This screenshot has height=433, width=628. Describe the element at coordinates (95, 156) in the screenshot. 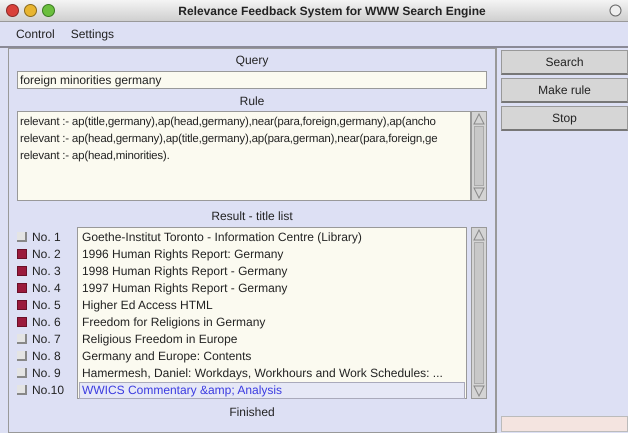

I see `rule-line: relevant :- ap(head,minorities).` at that location.